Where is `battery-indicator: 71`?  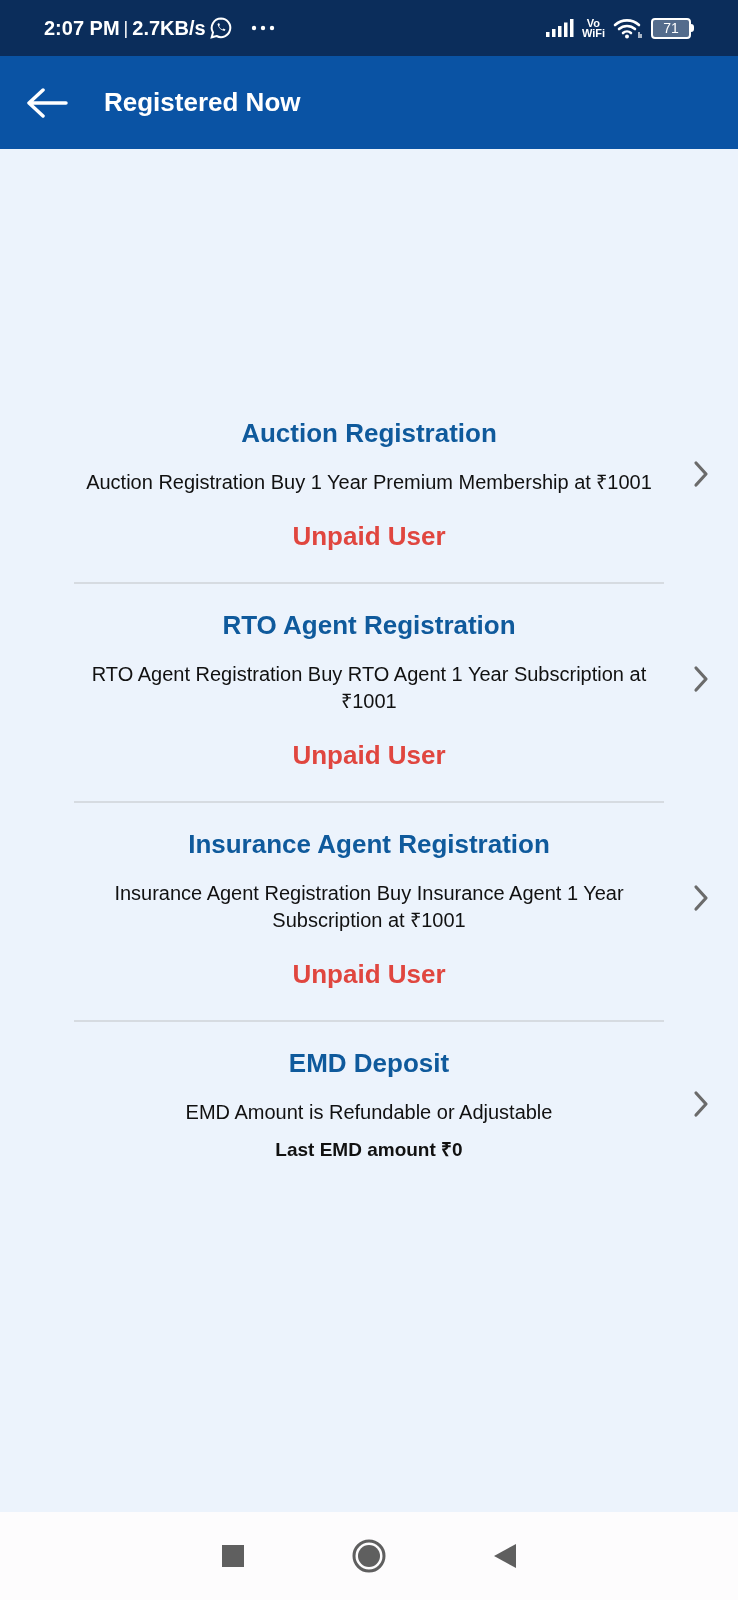 battery-indicator: 71 is located at coordinates (672, 28).